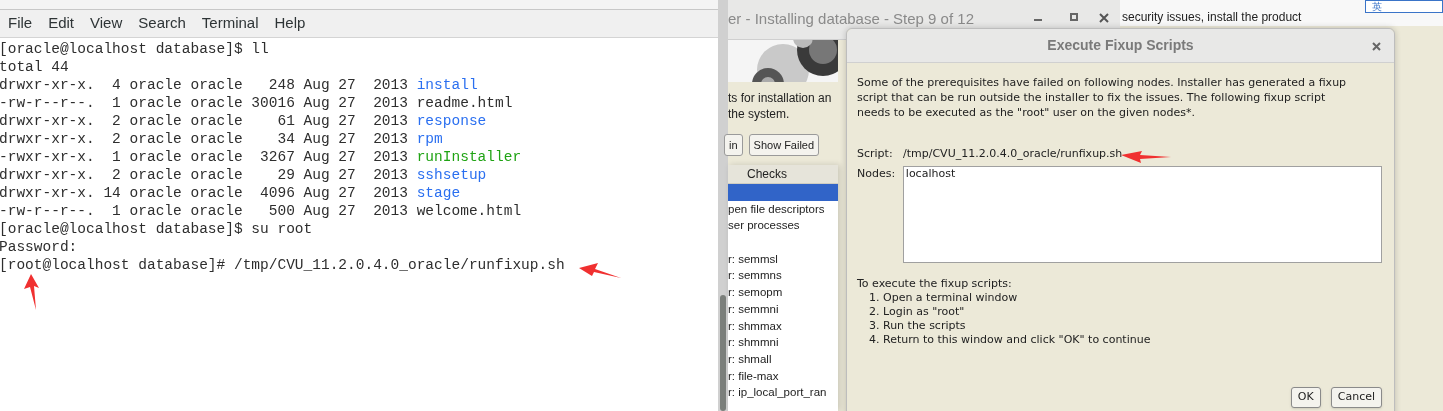 Image resolution: width=1443 pixels, height=411 pixels. What do you see at coordinates (156, 229) in the screenshot?
I see `terminal-text: [oracle@localhost database]$ su root` at bounding box center [156, 229].